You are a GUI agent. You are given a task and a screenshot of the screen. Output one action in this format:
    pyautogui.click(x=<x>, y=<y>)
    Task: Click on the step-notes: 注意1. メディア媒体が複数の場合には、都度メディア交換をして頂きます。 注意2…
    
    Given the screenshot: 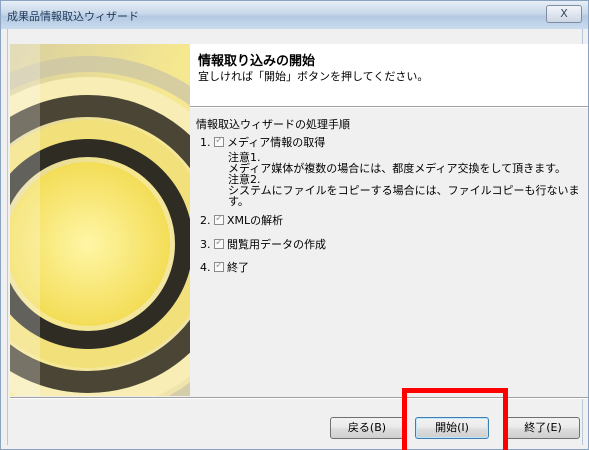 What is the action you would take?
    pyautogui.click(x=408, y=179)
    